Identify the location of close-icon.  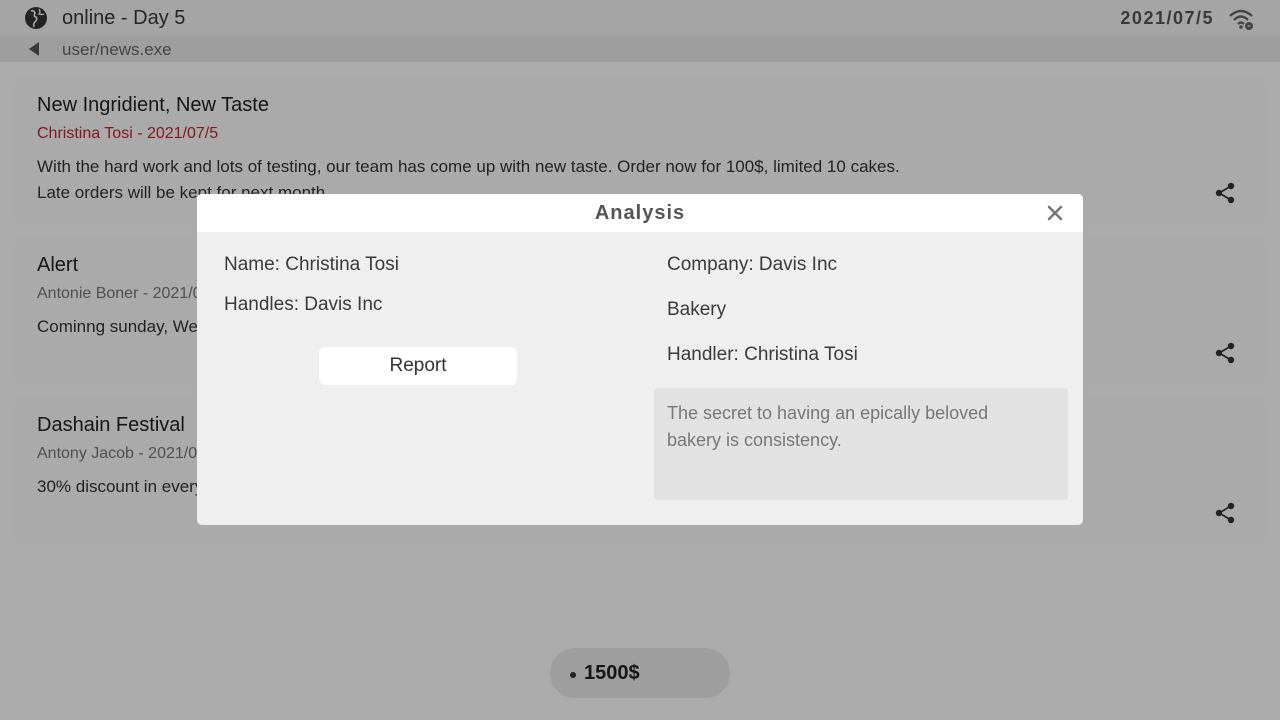
(1055, 213).